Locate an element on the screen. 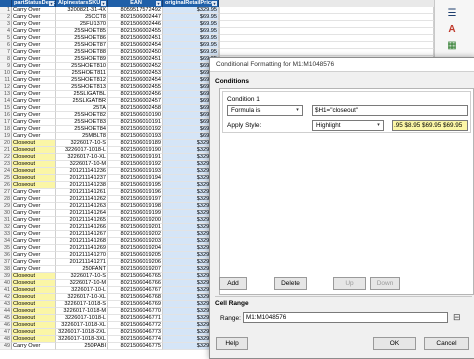 Image resolution: width=474 pixels, height=359 pixels. down-button: Down is located at coordinates (385, 283).